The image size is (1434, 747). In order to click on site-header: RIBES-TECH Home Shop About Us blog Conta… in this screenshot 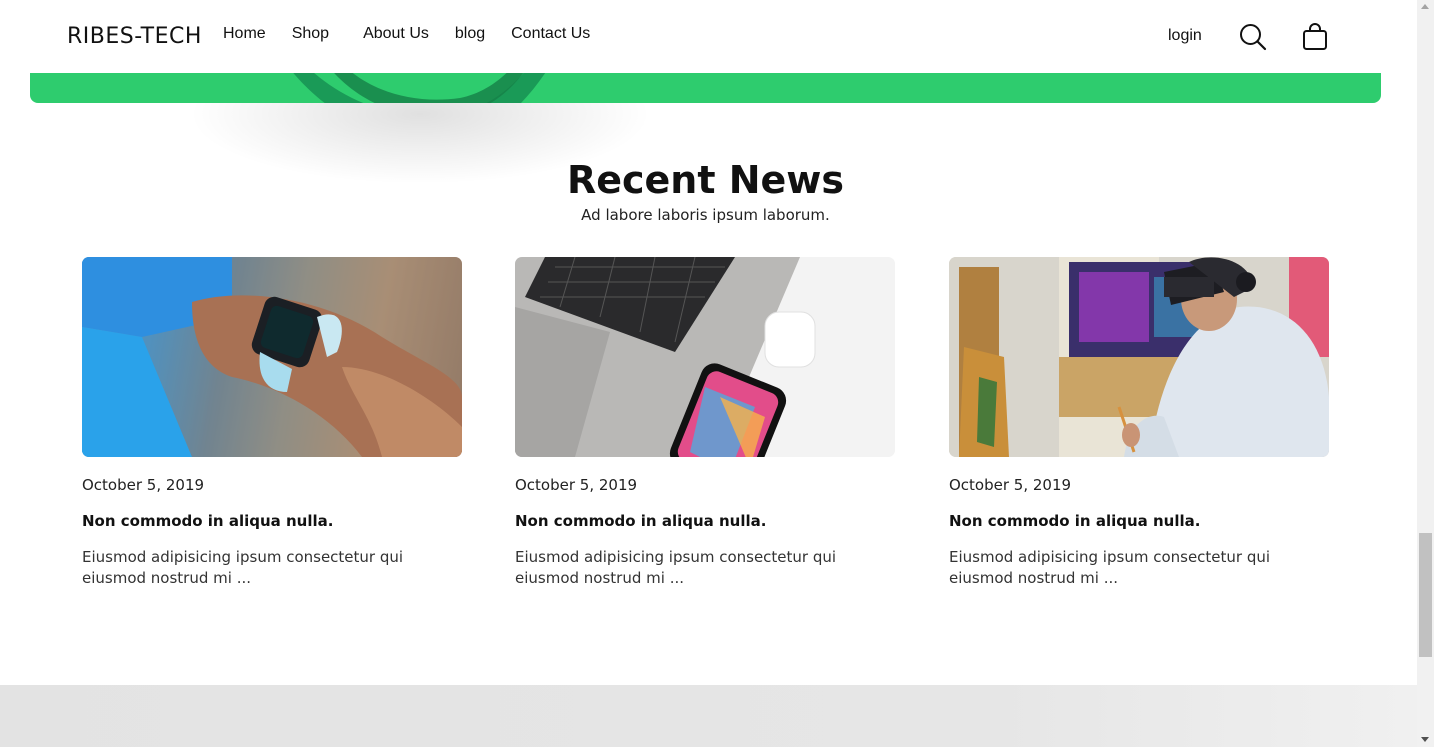, I will do `click(708, 36)`.